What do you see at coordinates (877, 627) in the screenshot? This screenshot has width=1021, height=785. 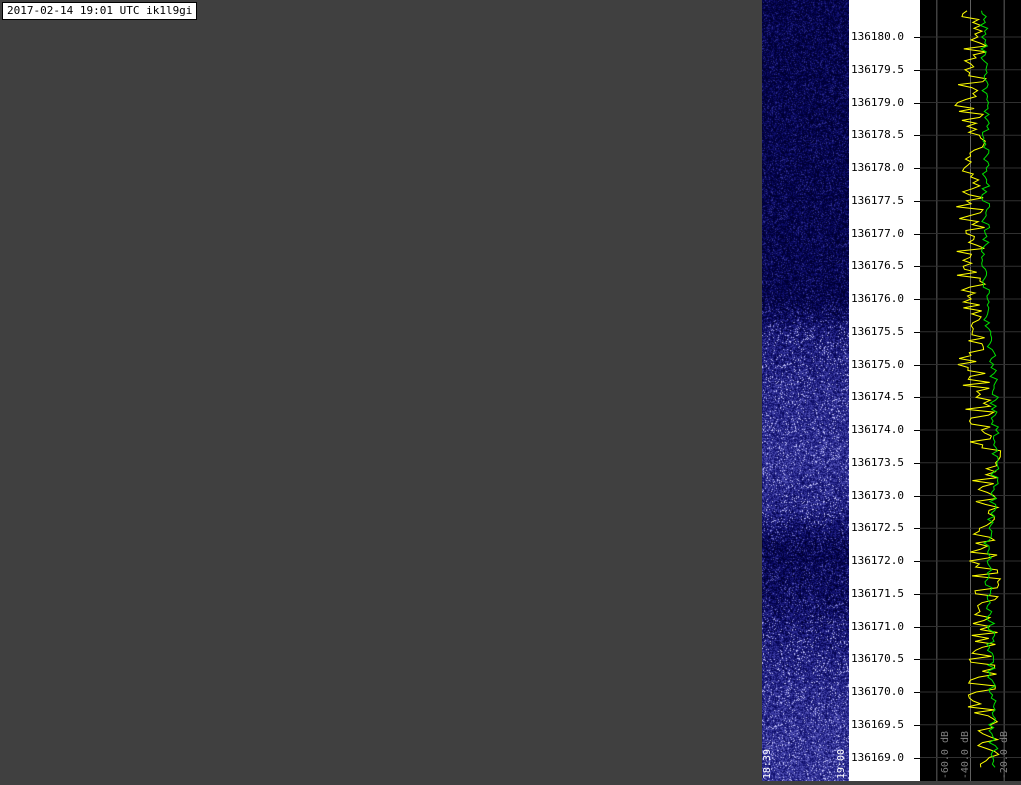 I see `freq-tick-label: 136171.0` at bounding box center [877, 627].